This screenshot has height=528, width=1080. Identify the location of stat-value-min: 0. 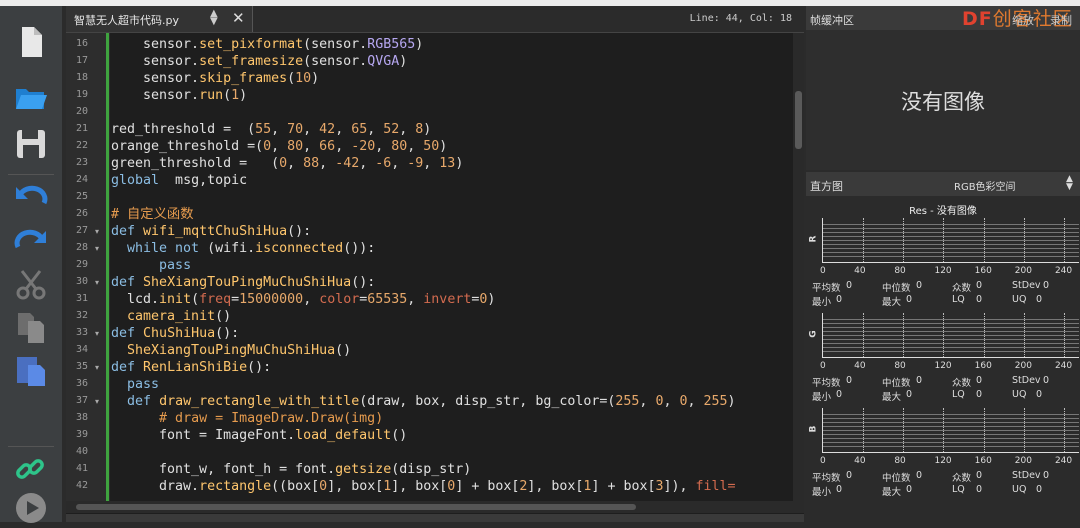
(839, 489).